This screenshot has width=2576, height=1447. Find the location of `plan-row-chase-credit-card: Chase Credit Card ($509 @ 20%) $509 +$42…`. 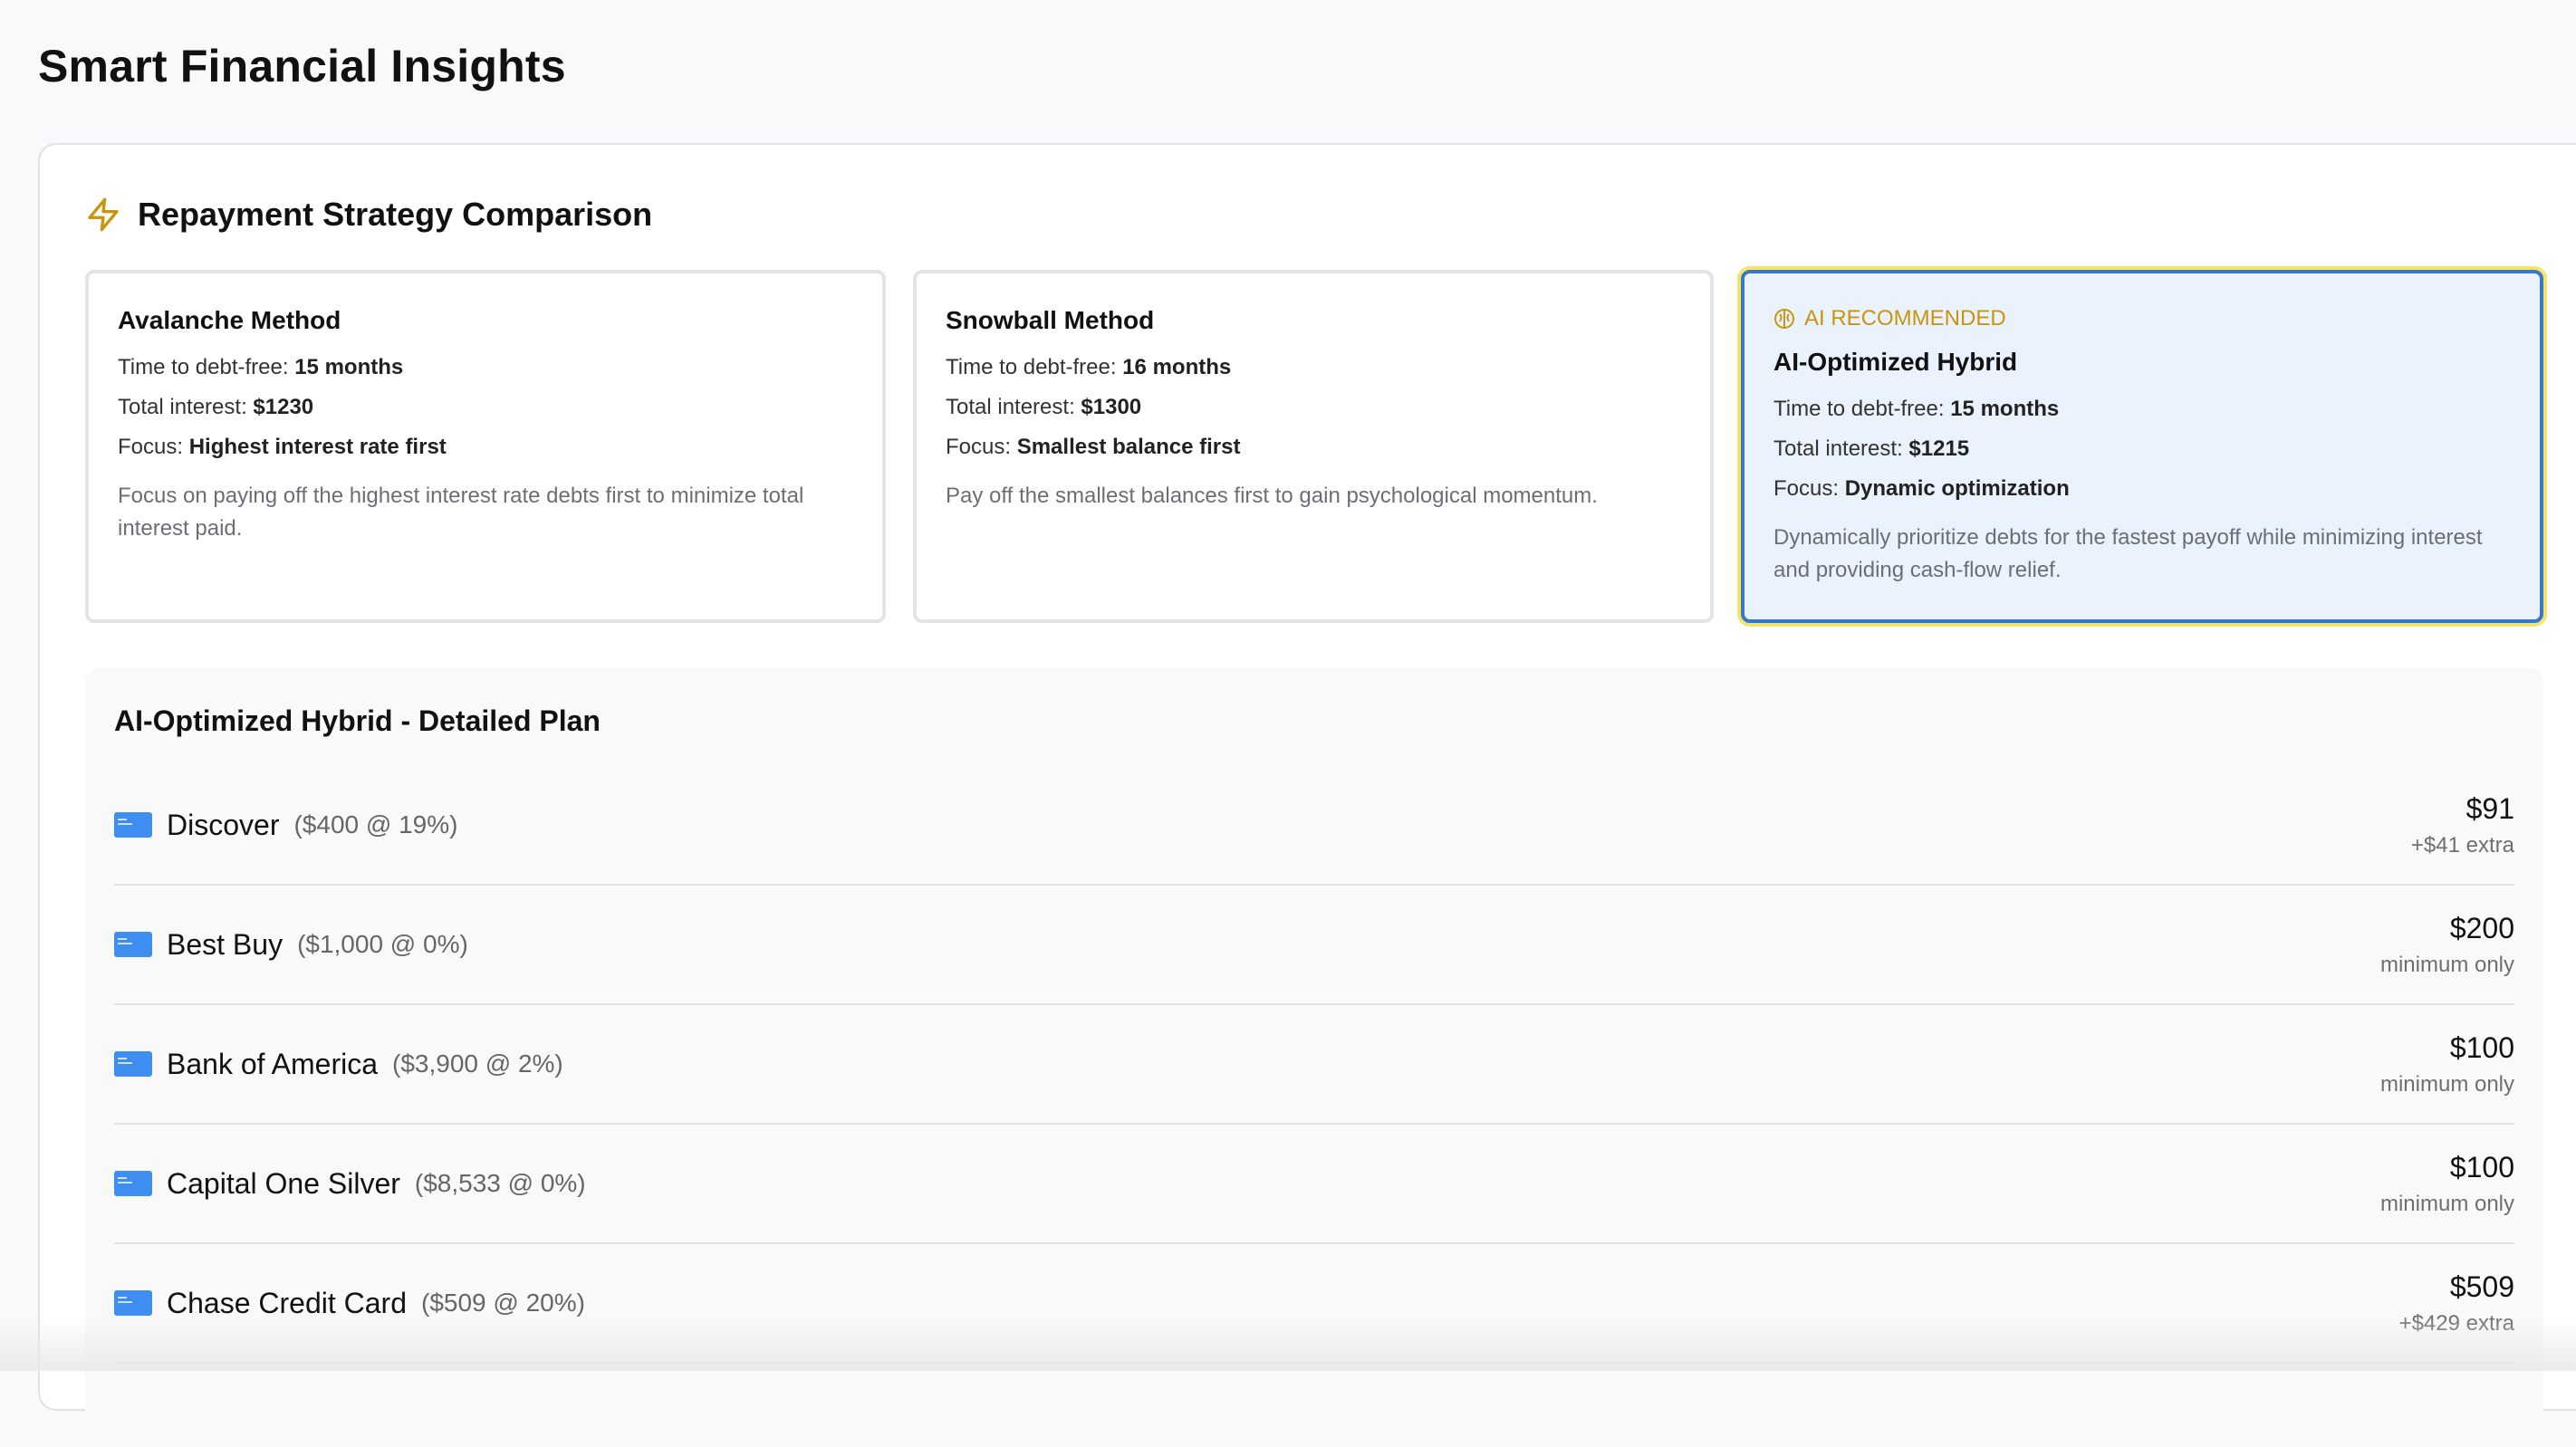

plan-row-chase-credit-card: Chase Credit Card ($509 @ 20%) $509 +$42… is located at coordinates (1314, 1304).